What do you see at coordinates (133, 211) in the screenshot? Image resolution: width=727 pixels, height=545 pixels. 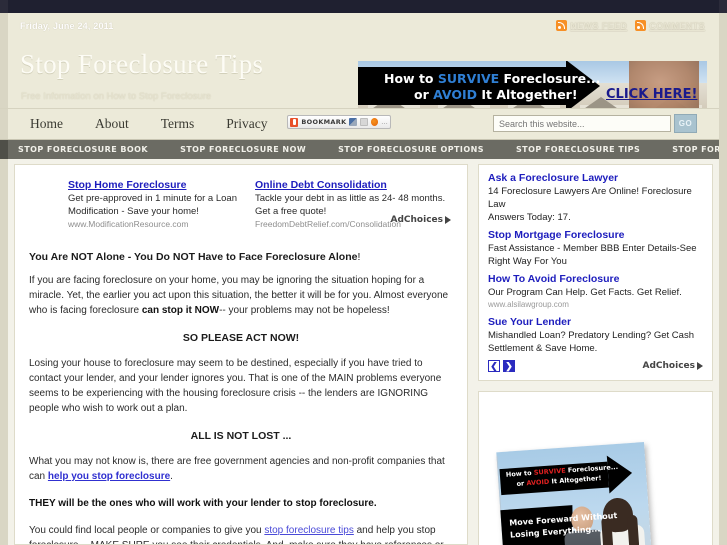 I see `content-ad-left-line-2: Modification - Save your home!` at bounding box center [133, 211].